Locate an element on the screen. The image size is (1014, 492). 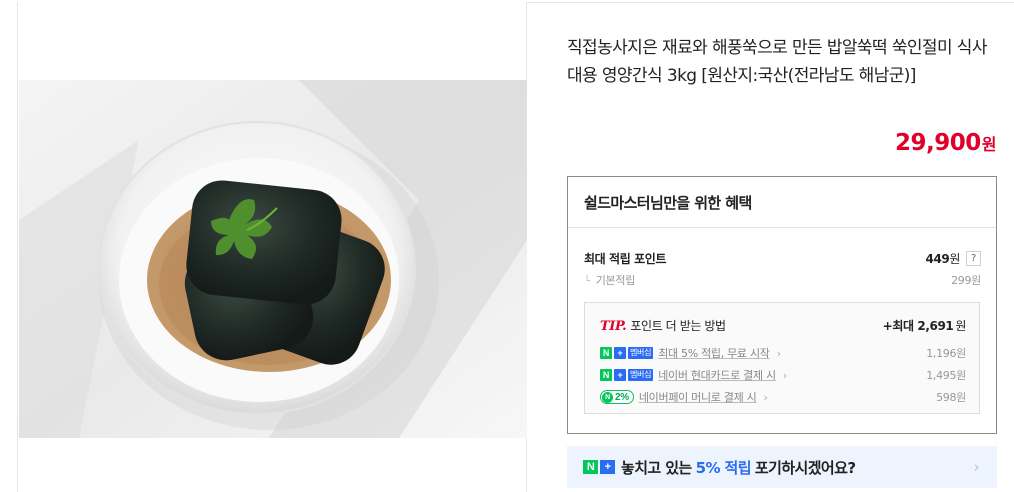
max-points-number: 449 is located at coordinates (937, 259).